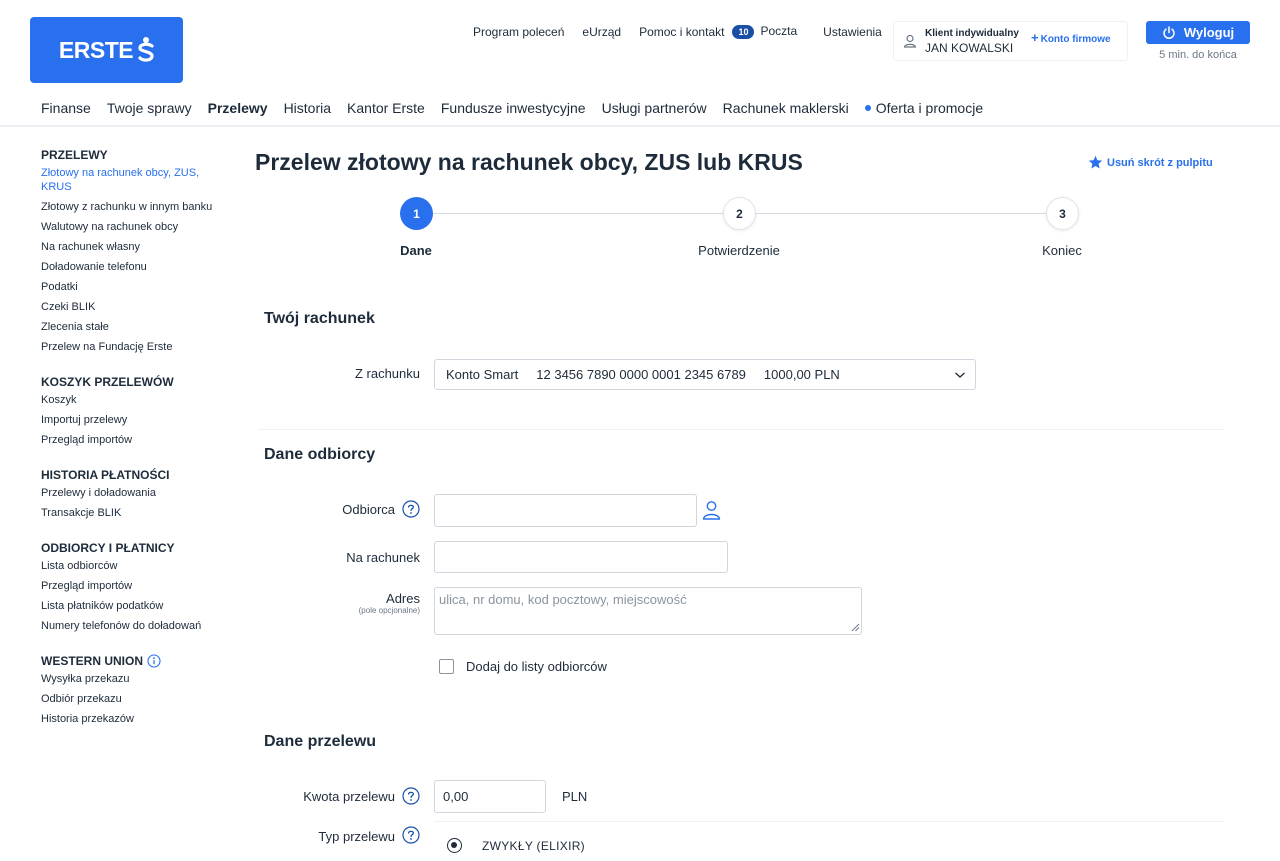 This screenshot has width=1280, height=861. I want to click on nav-uslugi-partnerow: Usługi partnerów, so click(654, 111).